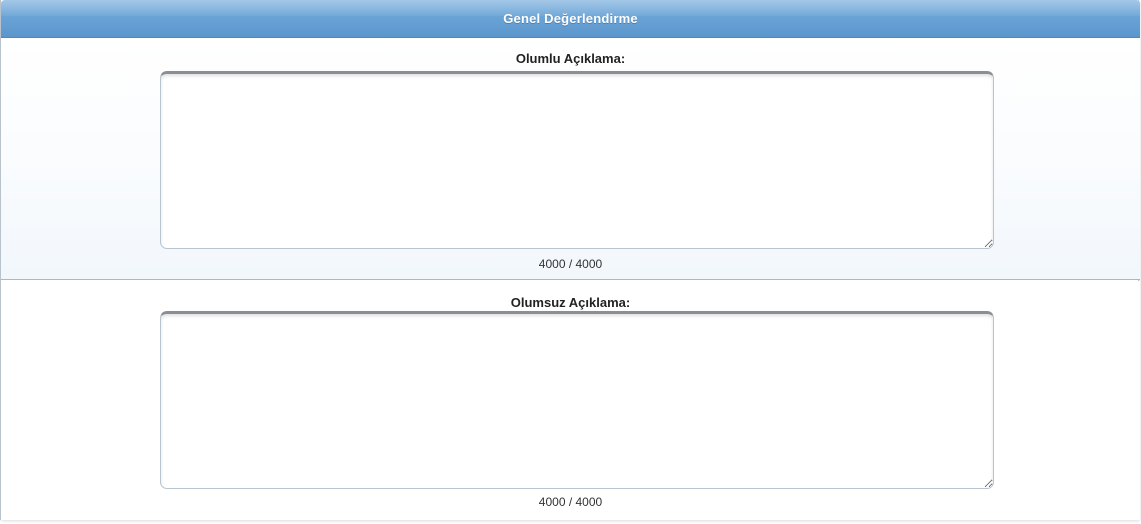 Image resolution: width=1141 pixels, height=524 pixels. I want to click on panel-title: Genel Değerlendirme, so click(570, 18).